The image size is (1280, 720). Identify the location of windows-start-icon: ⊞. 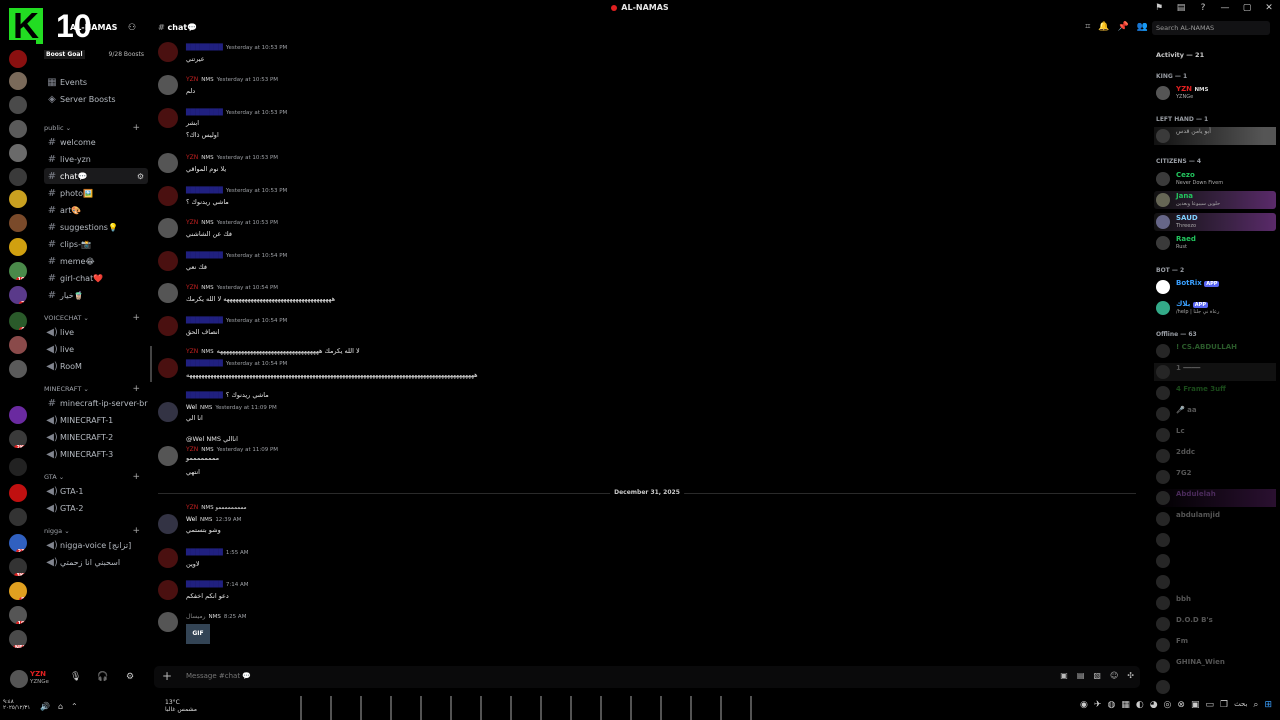
(1268, 705).